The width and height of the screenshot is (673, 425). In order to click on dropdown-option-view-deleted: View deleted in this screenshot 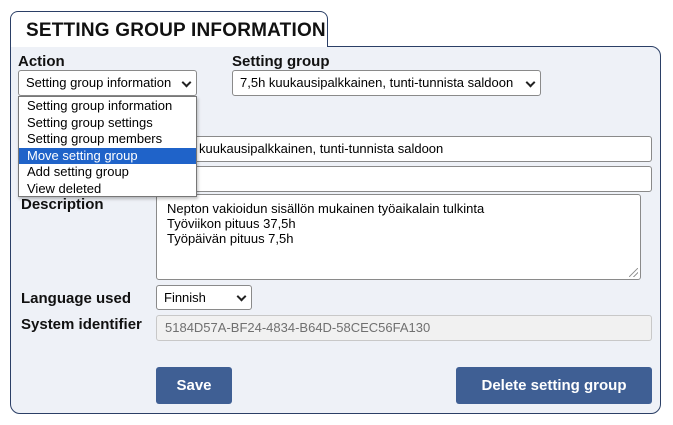, I will do `click(107, 189)`.